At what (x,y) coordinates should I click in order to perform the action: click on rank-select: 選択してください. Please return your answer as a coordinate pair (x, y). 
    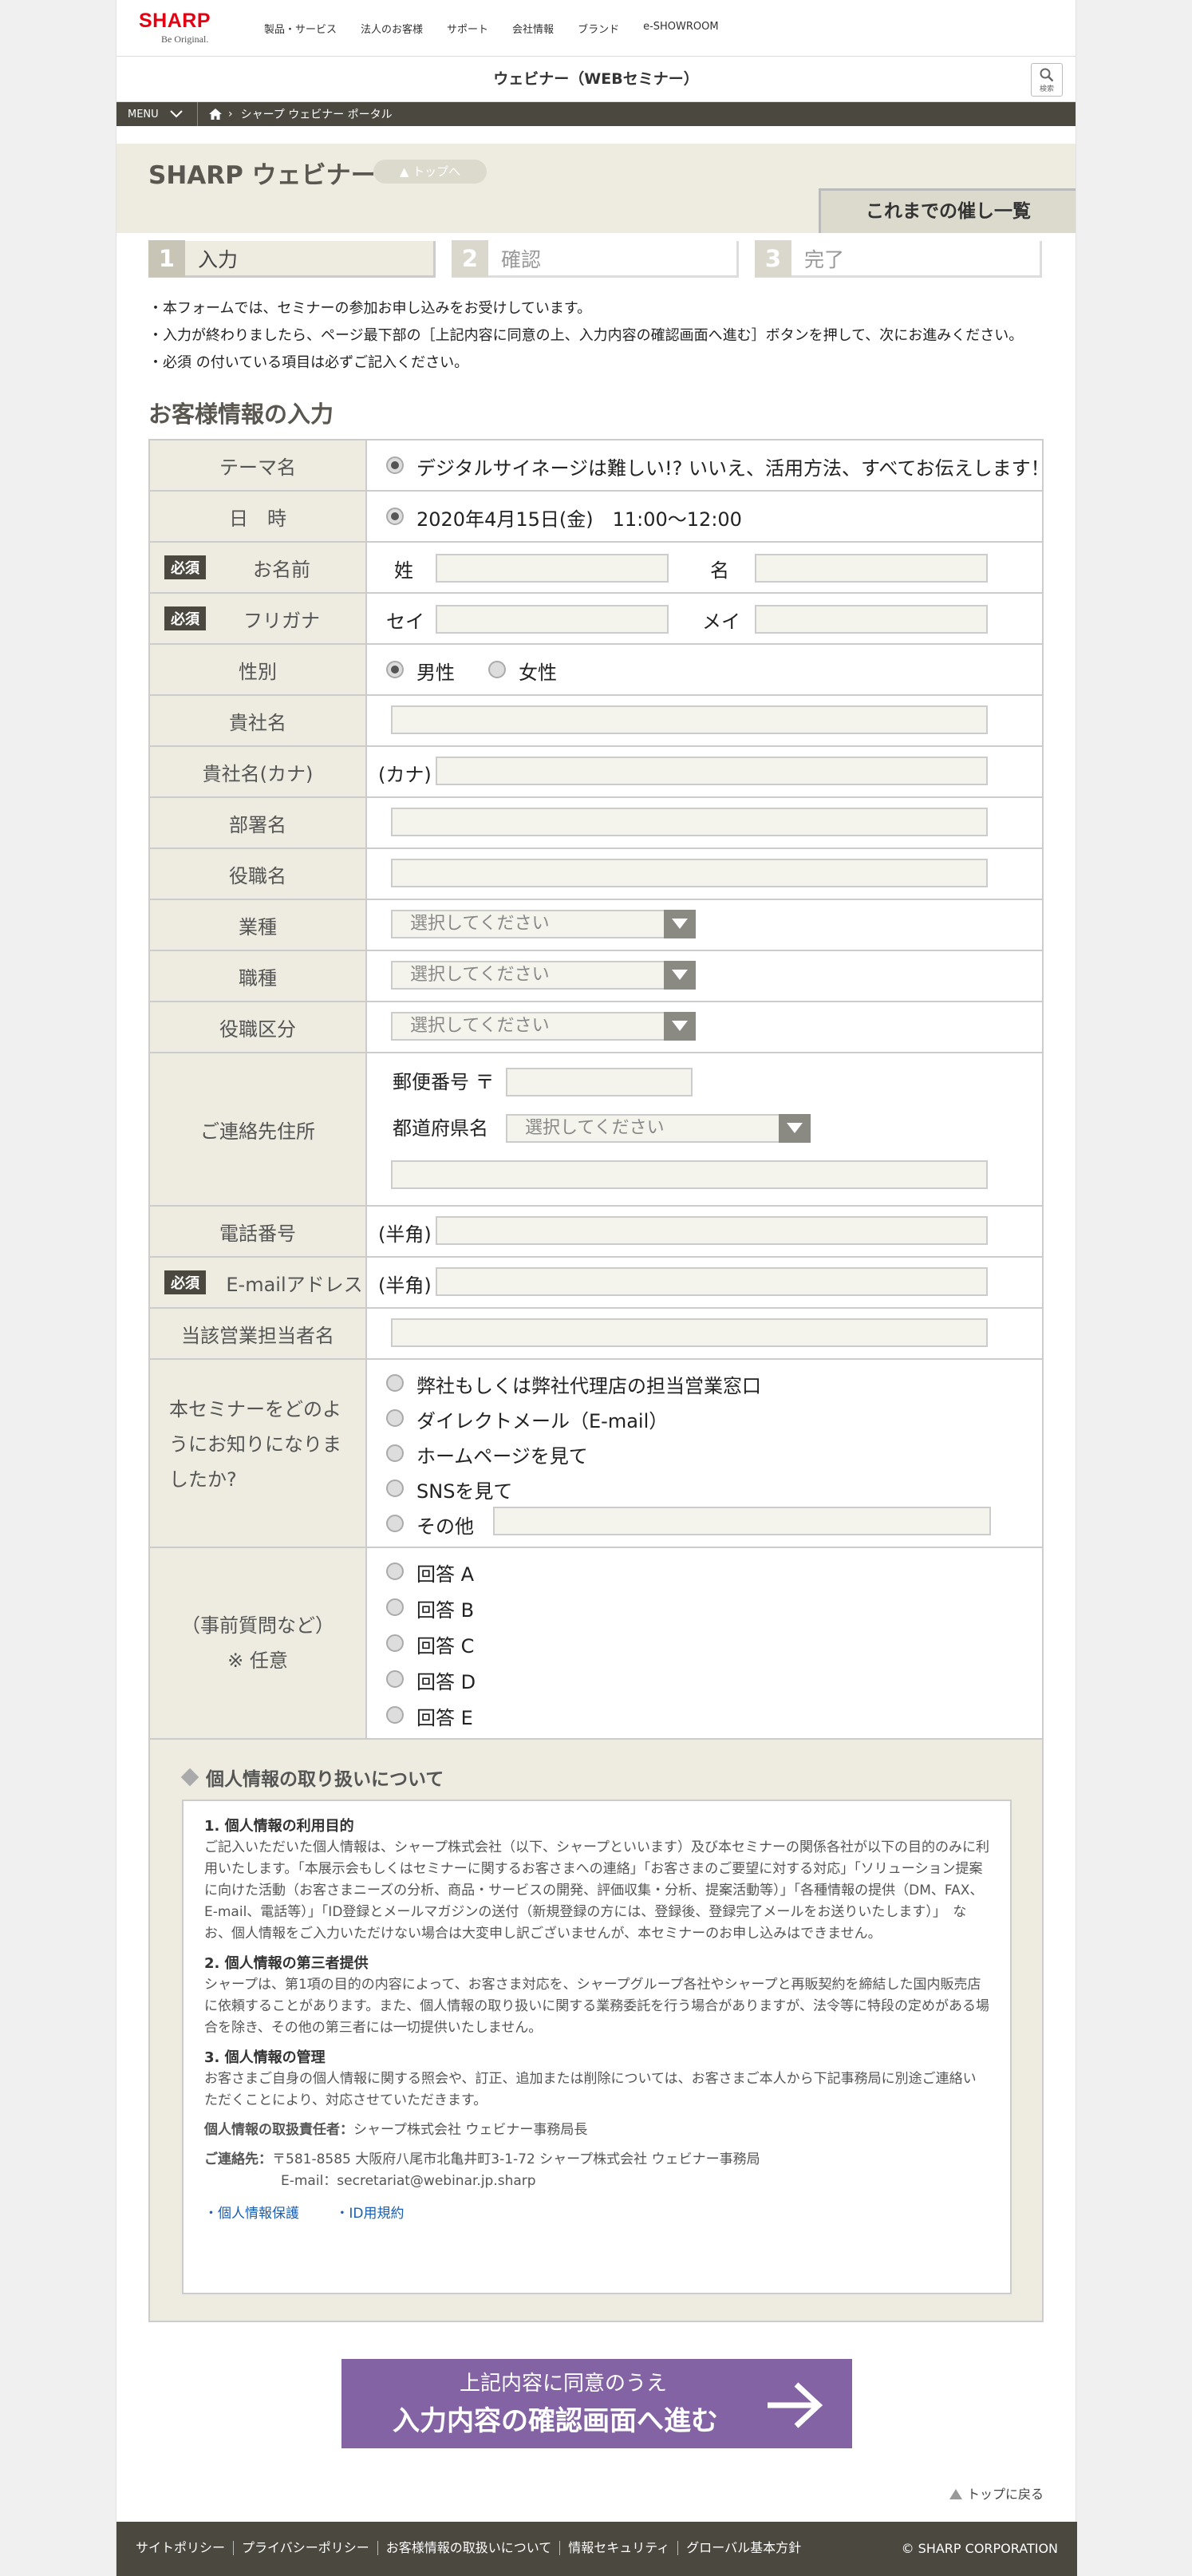
    Looking at the image, I should click on (543, 1026).